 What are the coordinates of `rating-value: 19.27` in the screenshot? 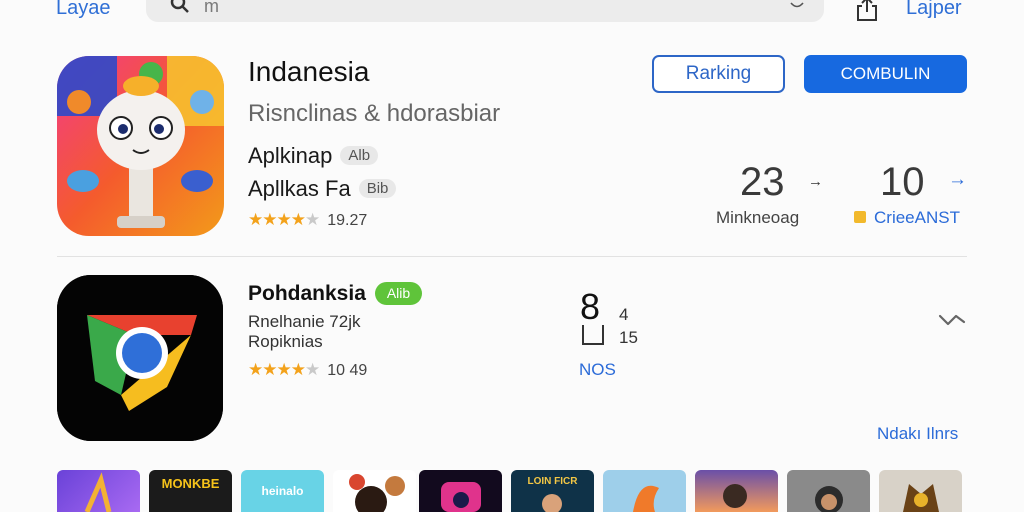 It's located at (347, 220).